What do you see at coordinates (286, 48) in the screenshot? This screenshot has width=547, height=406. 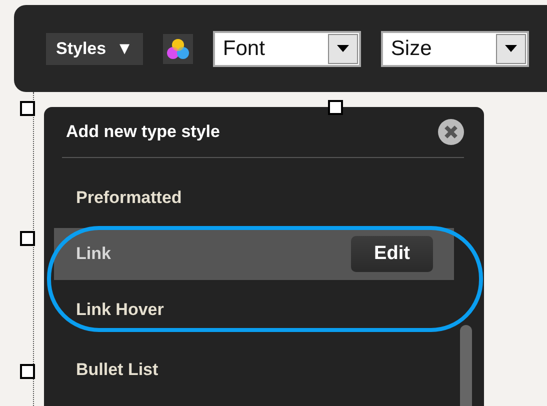 I see `font-select: Font` at bounding box center [286, 48].